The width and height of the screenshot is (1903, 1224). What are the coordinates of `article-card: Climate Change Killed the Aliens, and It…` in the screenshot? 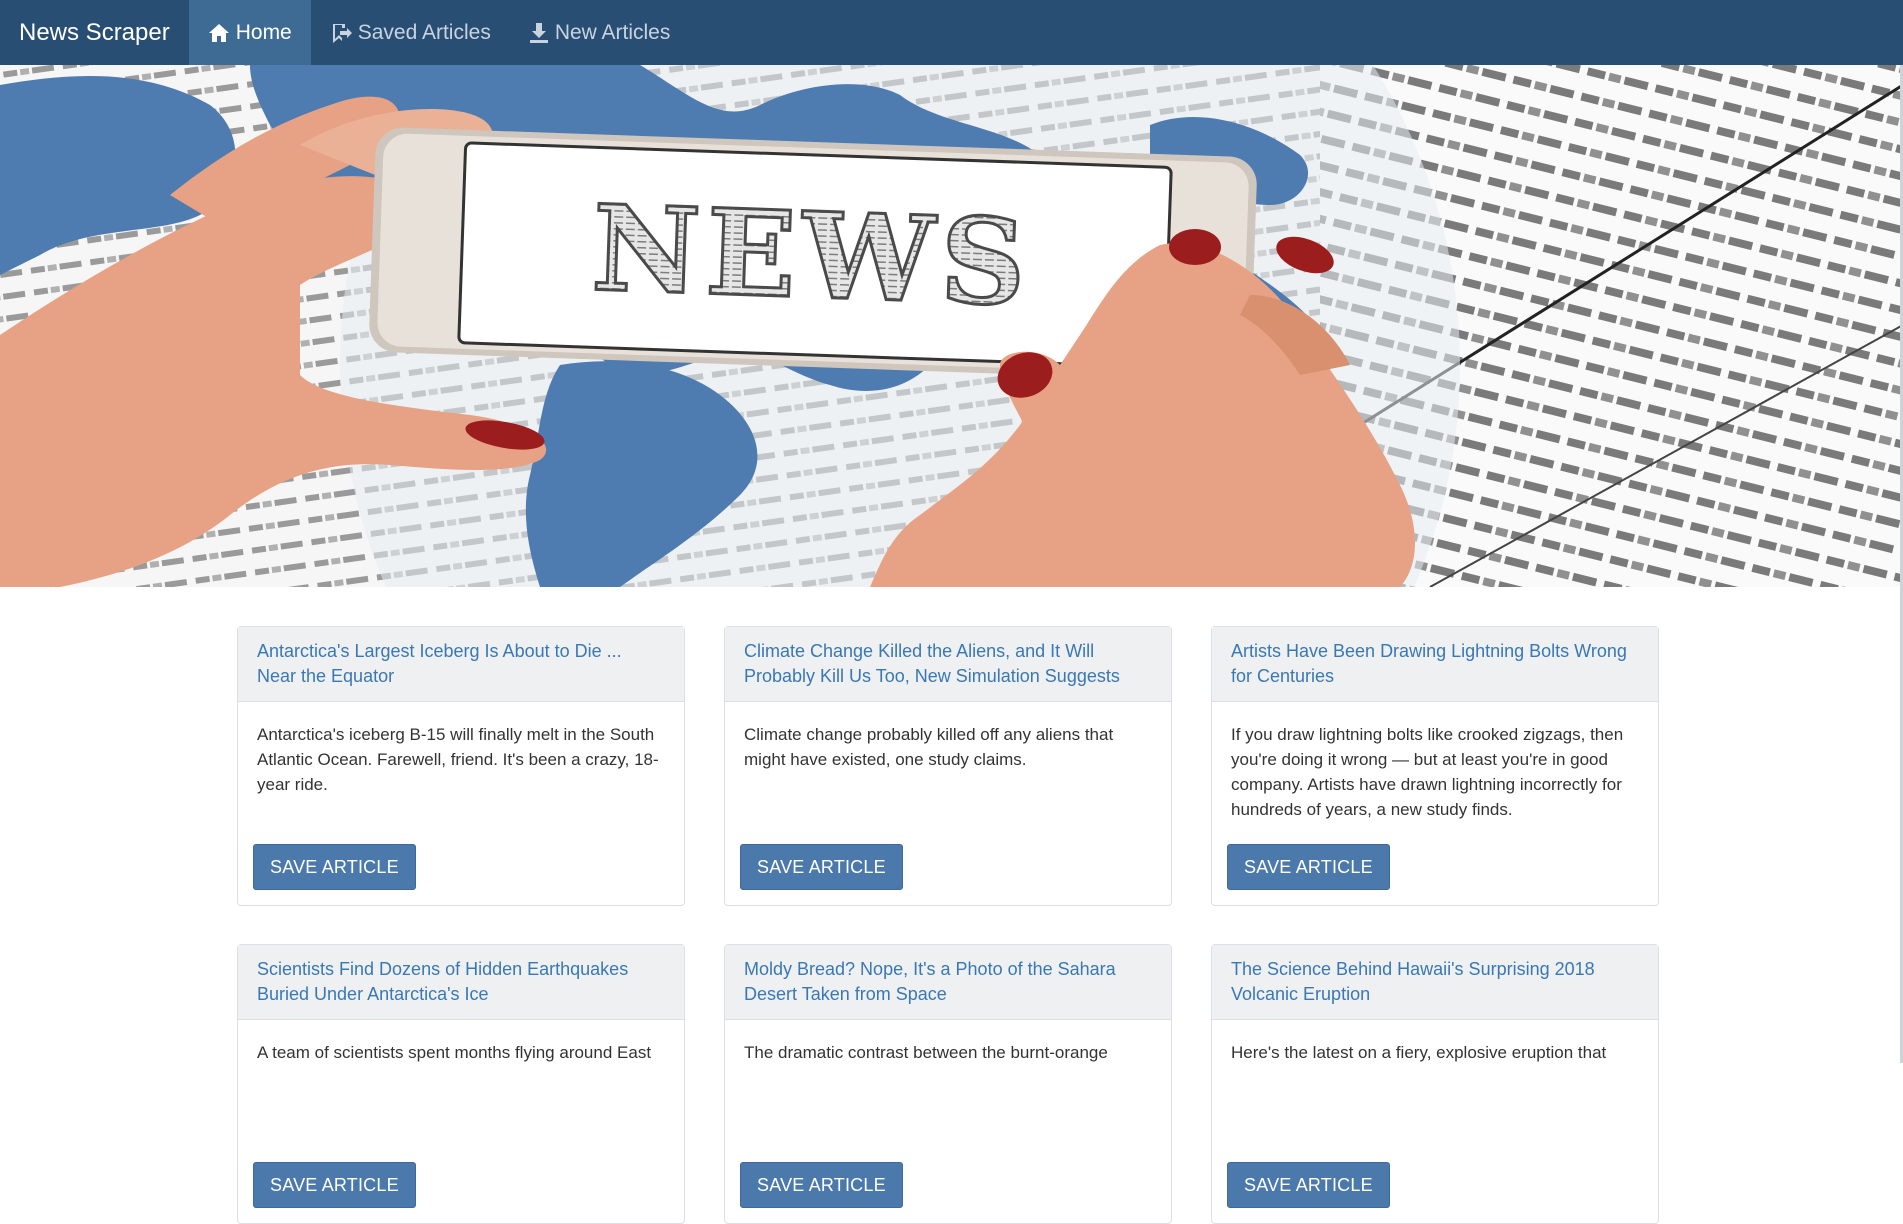 It's located at (948, 766).